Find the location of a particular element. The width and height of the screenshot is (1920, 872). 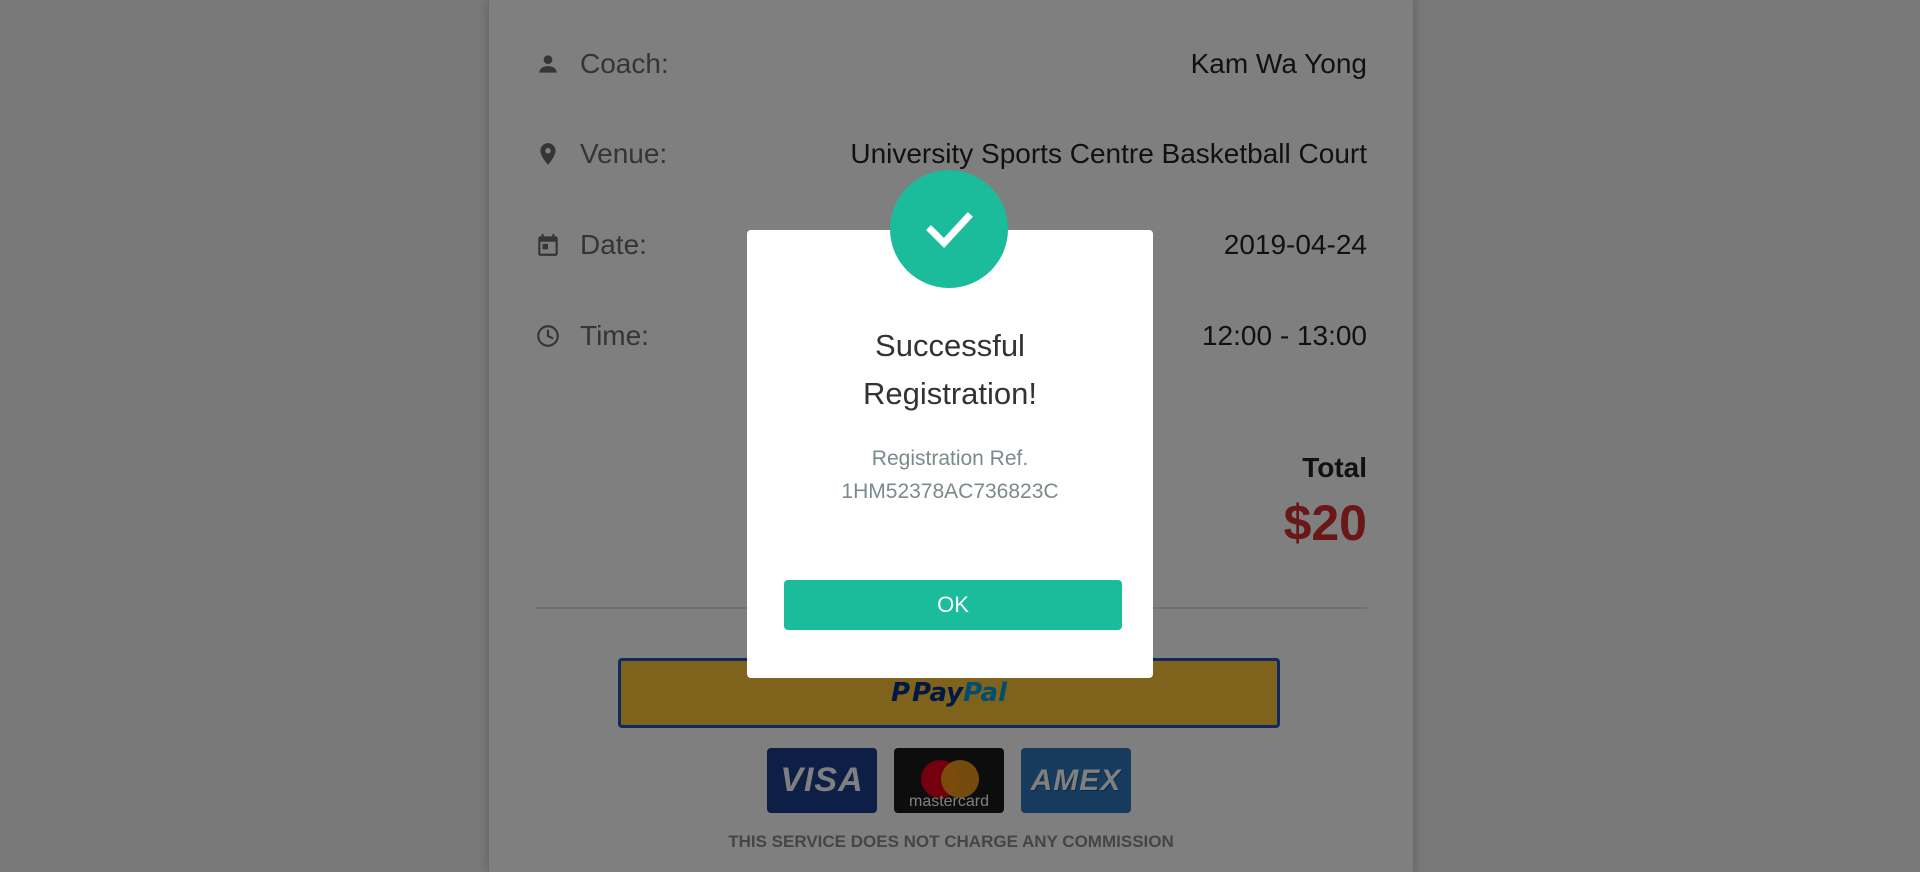

registration-ref: Registration Ref. 1HM52378AC736823C is located at coordinates (950, 475).